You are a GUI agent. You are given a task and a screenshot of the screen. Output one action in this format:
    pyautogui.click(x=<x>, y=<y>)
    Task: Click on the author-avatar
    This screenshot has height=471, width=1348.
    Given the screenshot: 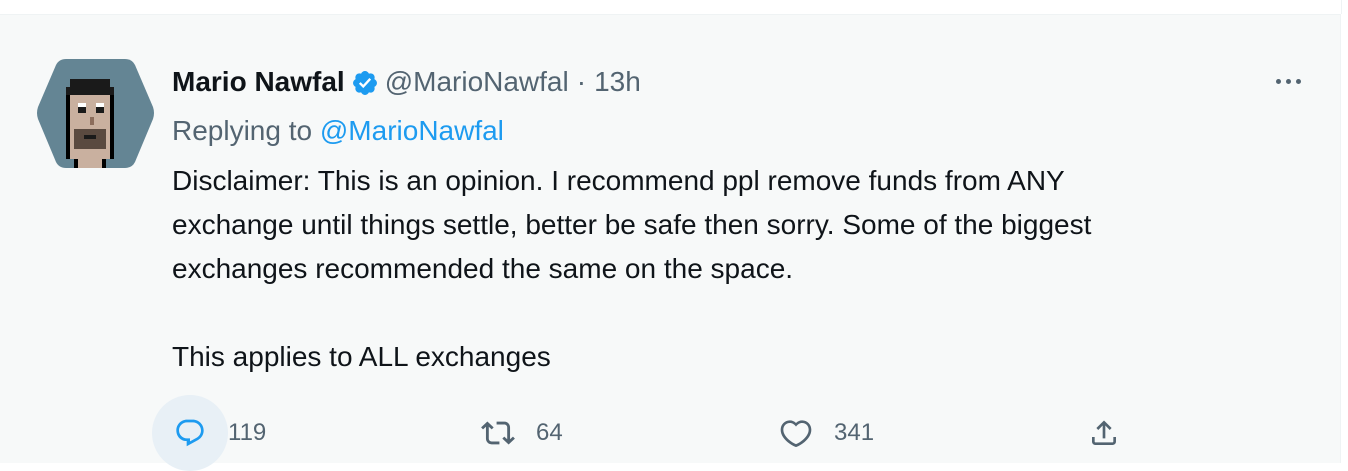 What is the action you would take?
    pyautogui.click(x=95, y=113)
    